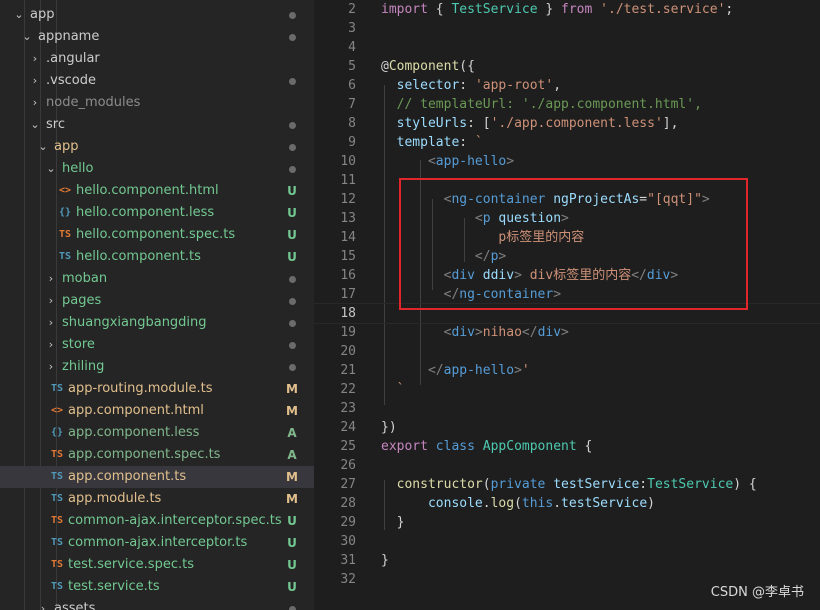 Image resolution: width=820 pixels, height=610 pixels. I want to click on tree-folder: › .angular, so click(157, 59).